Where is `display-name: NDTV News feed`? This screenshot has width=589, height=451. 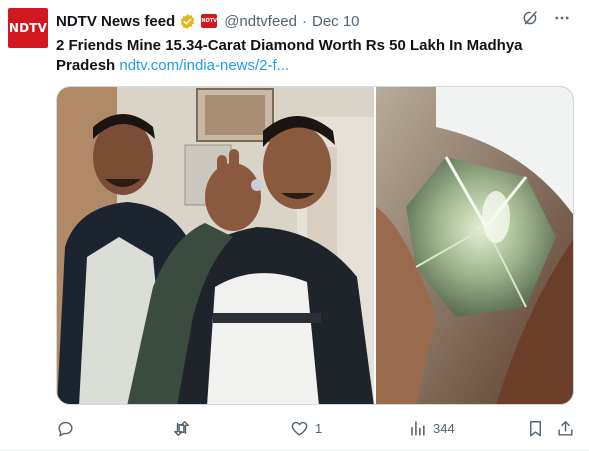
display-name: NDTV News feed is located at coordinates (115, 21).